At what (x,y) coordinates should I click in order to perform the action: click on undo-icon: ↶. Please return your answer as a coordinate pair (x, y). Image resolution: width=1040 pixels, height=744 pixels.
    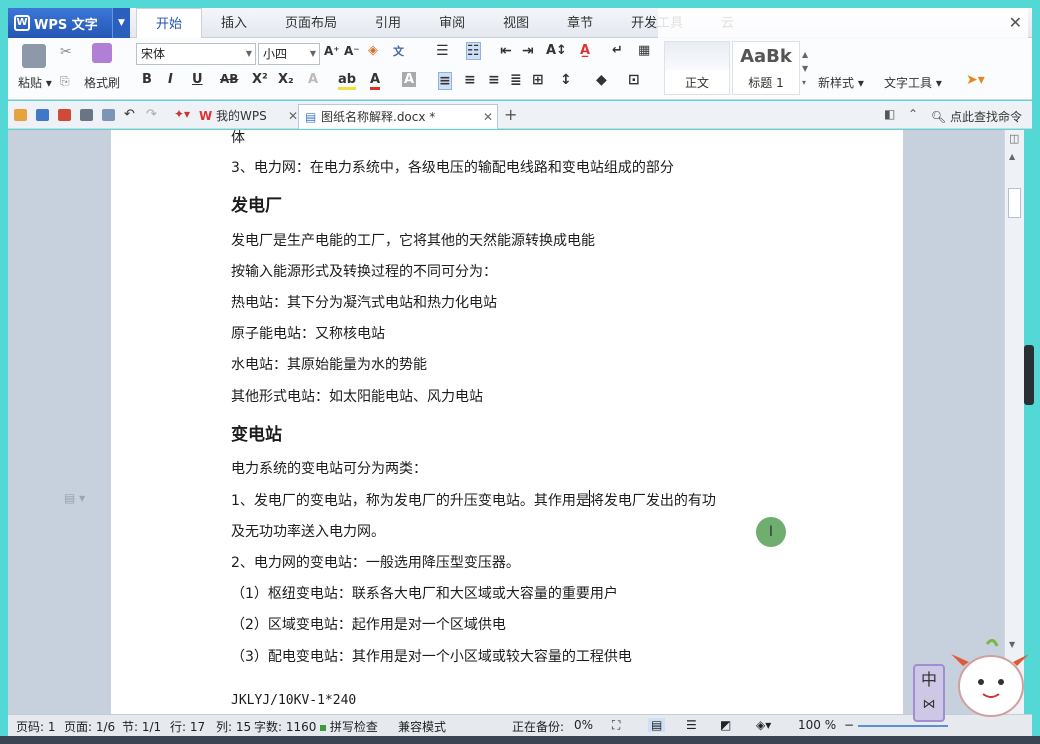
    Looking at the image, I should click on (129, 114).